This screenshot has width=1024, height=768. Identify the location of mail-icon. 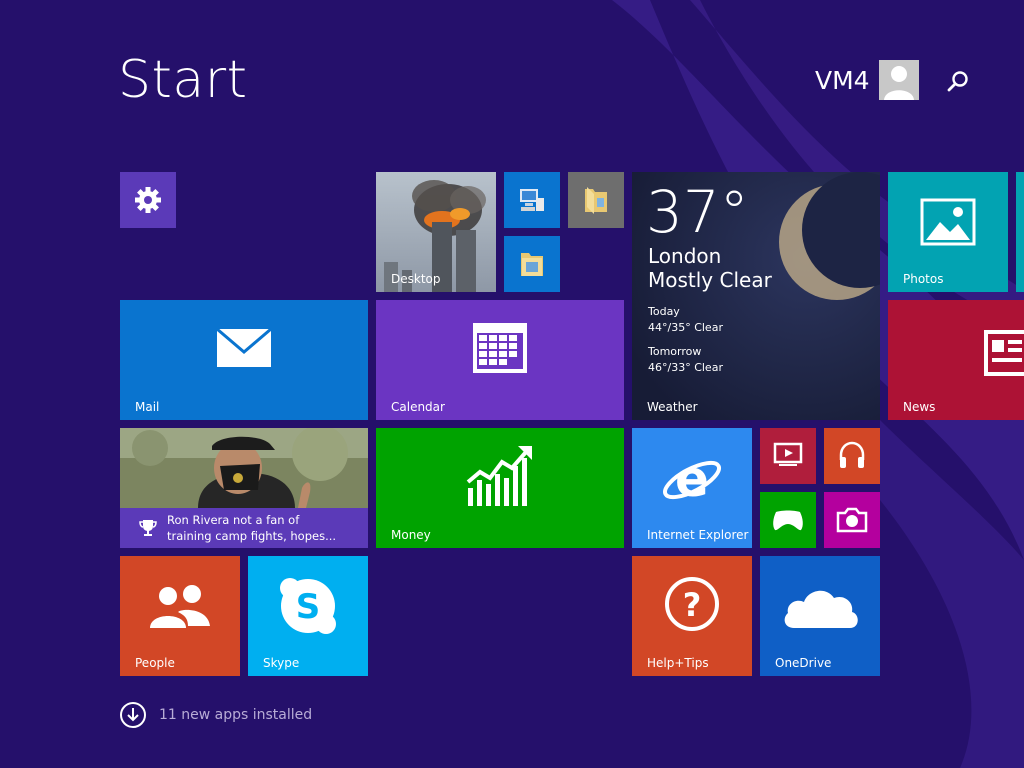
(244, 347).